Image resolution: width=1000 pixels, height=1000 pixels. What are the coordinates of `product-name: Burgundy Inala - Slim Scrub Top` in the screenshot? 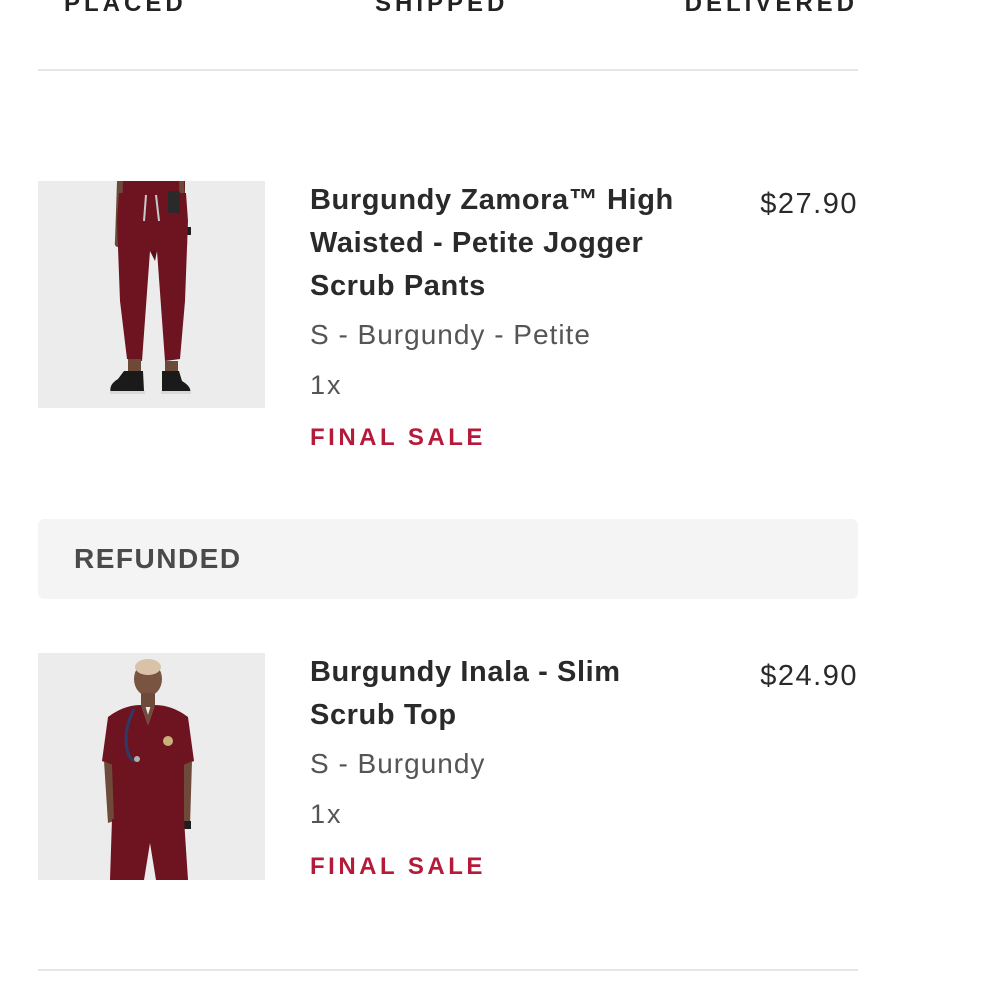 It's located at (510, 694).